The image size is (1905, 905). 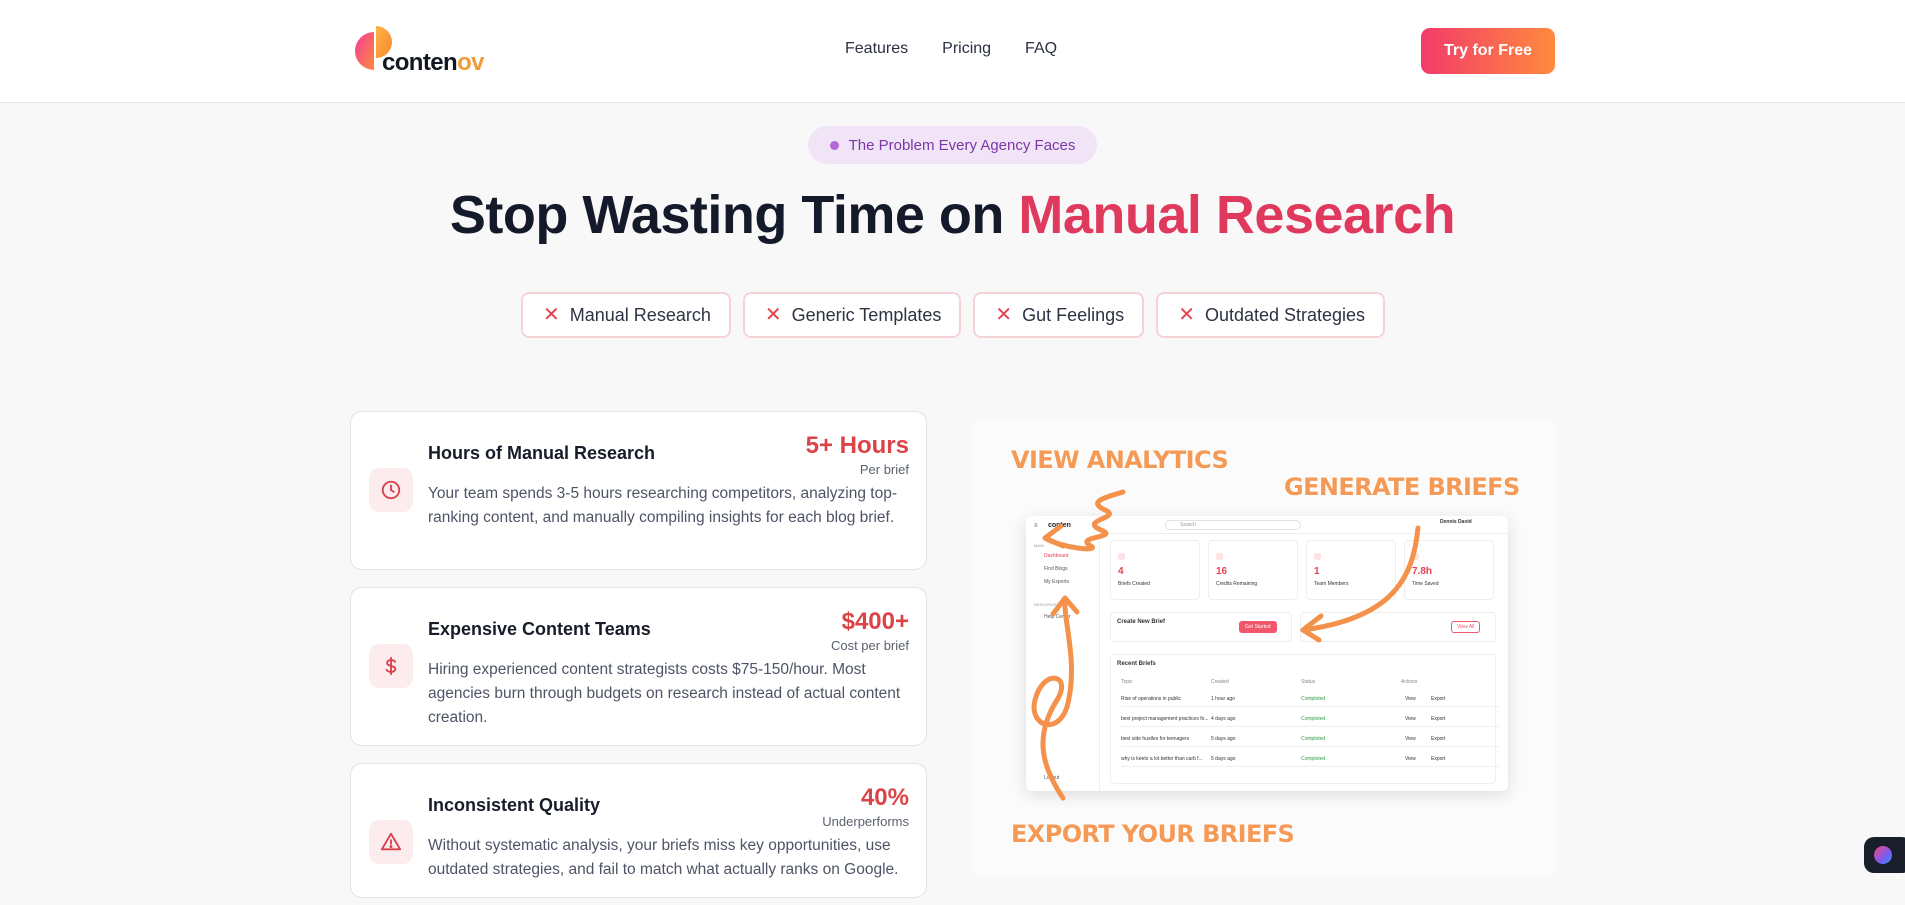 What do you see at coordinates (875, 621) in the screenshot?
I see `card-stat-value: $400+` at bounding box center [875, 621].